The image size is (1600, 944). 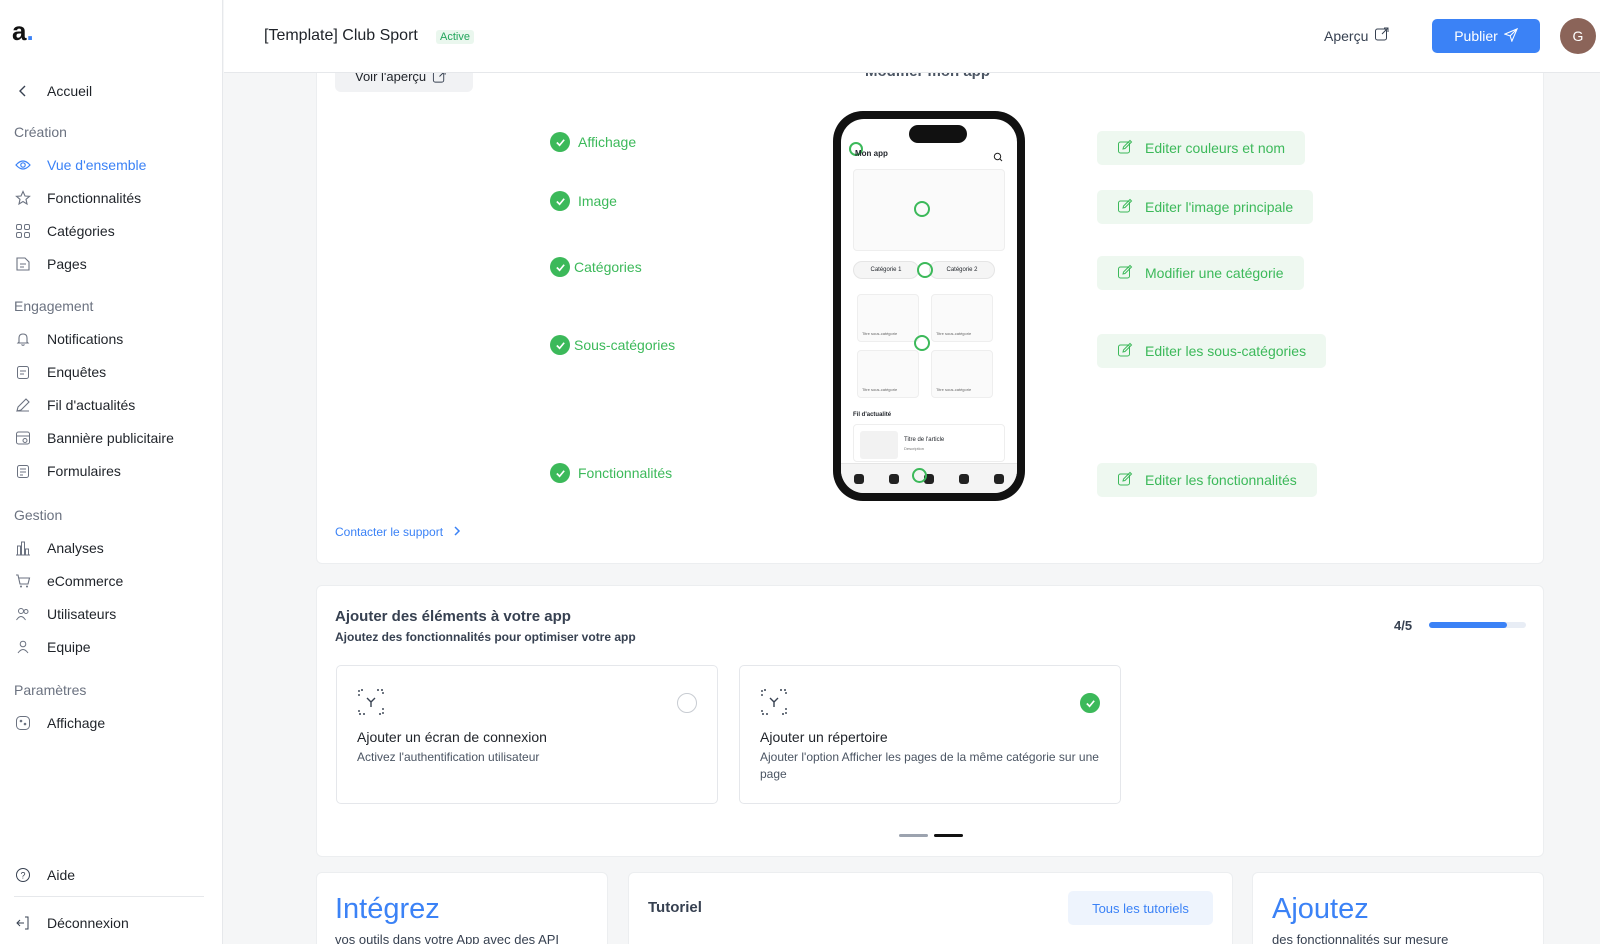 I want to click on carousel-dots, so click(x=931, y=835).